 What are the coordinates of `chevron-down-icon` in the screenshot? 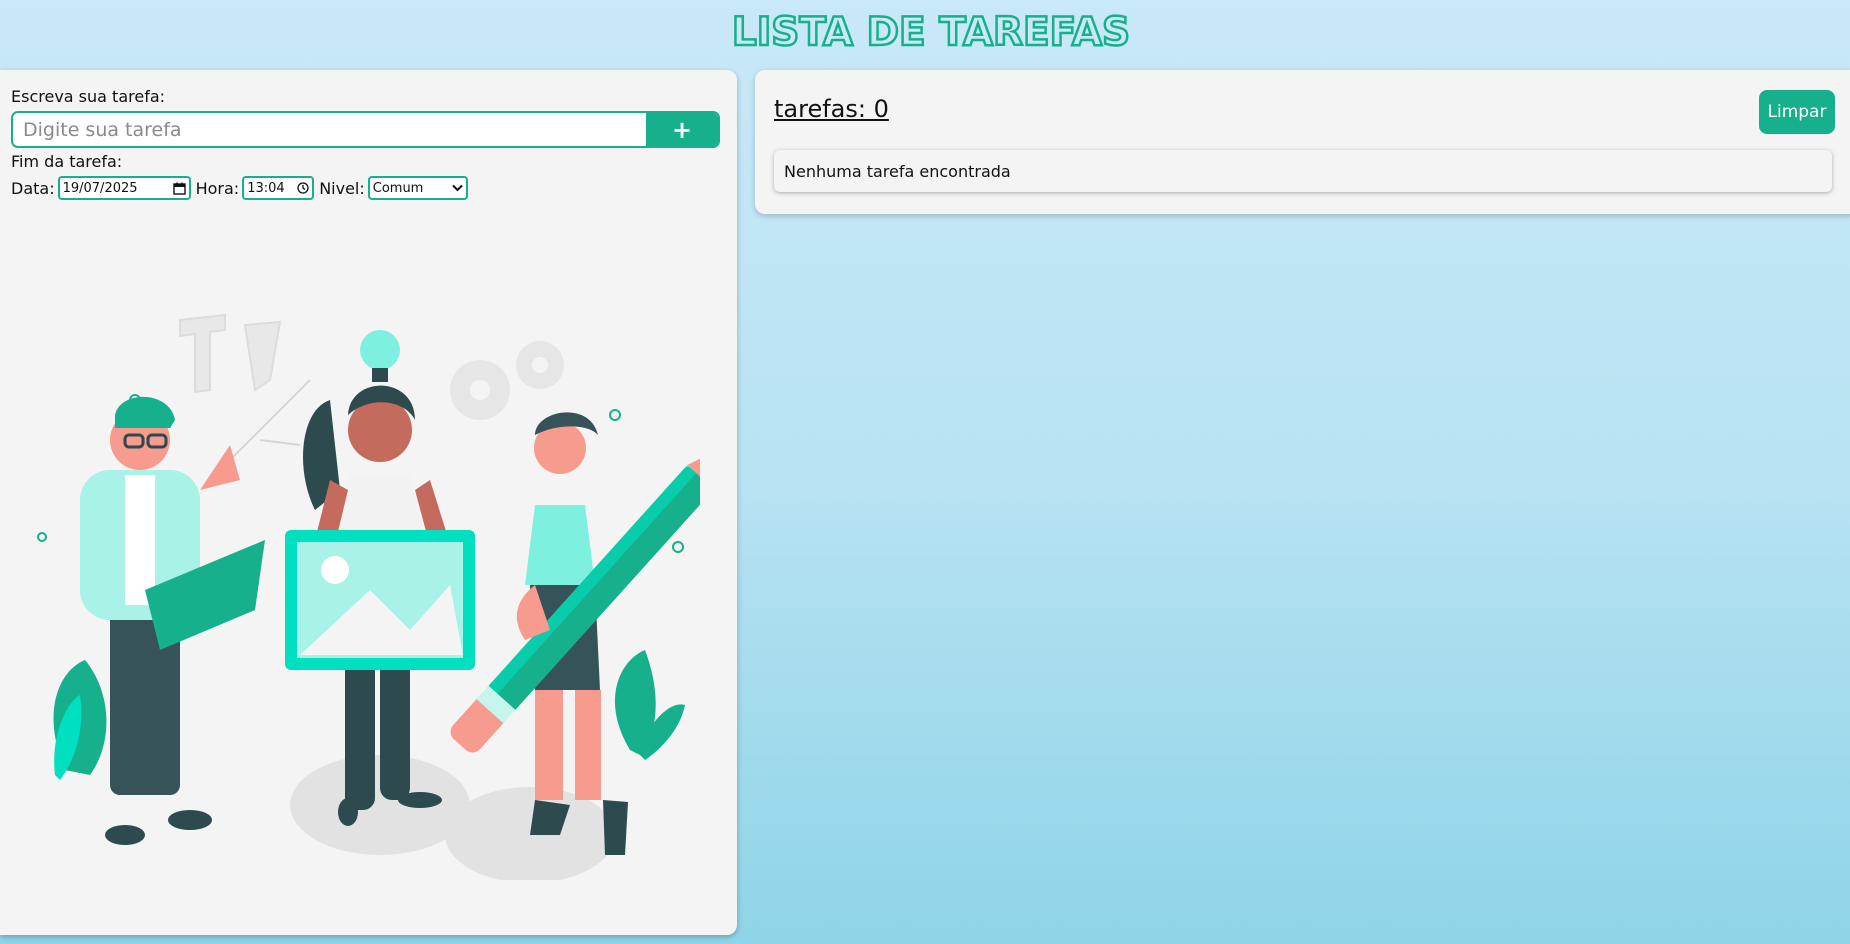 It's located at (457, 188).